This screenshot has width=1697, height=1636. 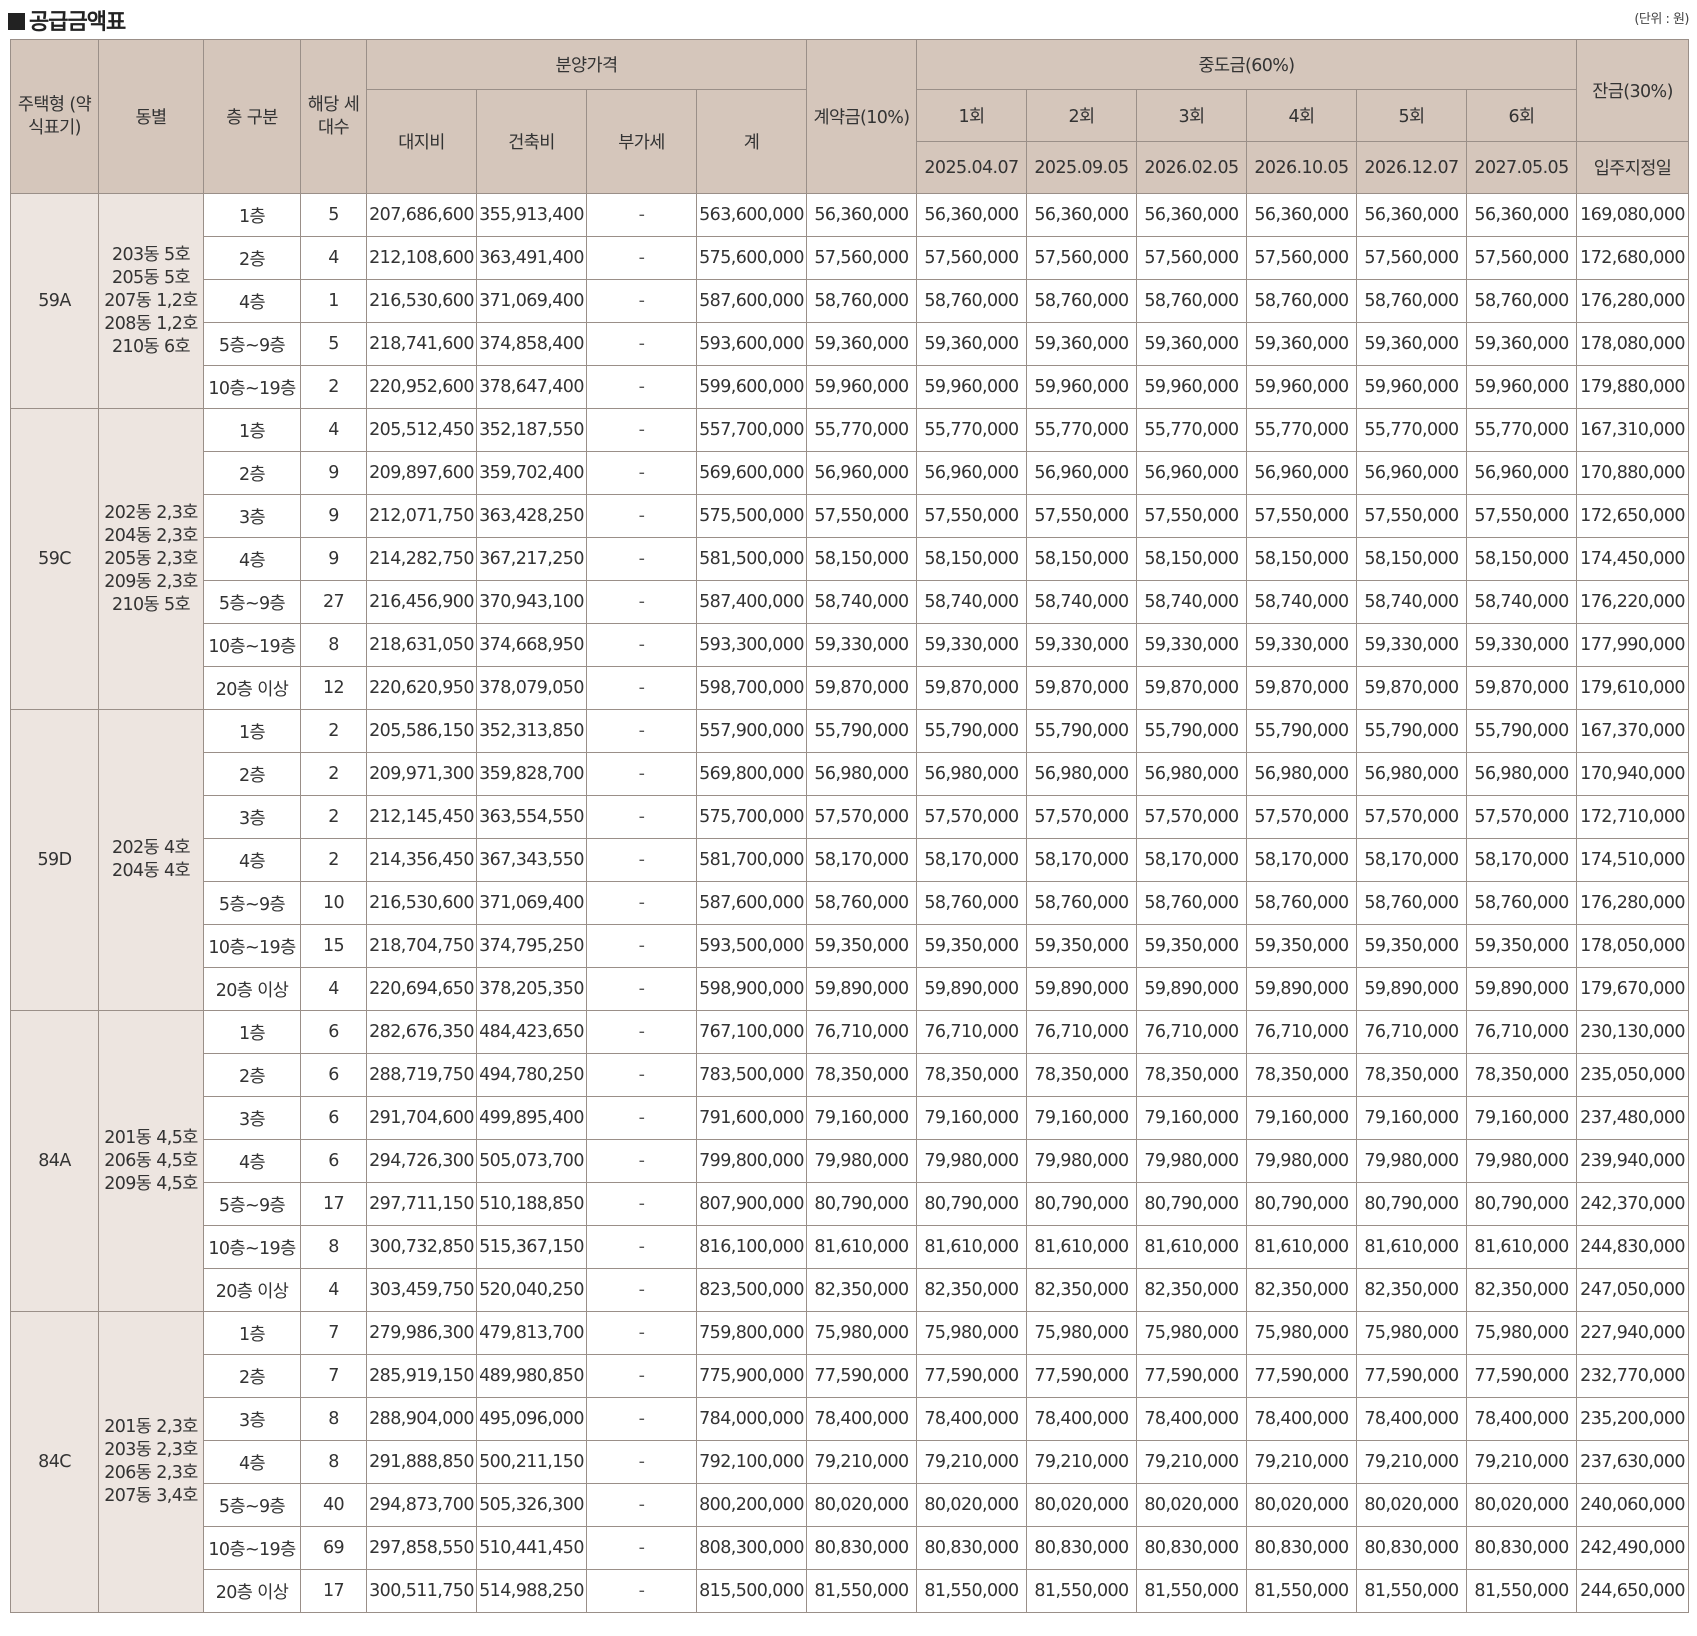 I want to click on middle-payment-5-cell: 59,870,000, so click(x=1411, y=688).